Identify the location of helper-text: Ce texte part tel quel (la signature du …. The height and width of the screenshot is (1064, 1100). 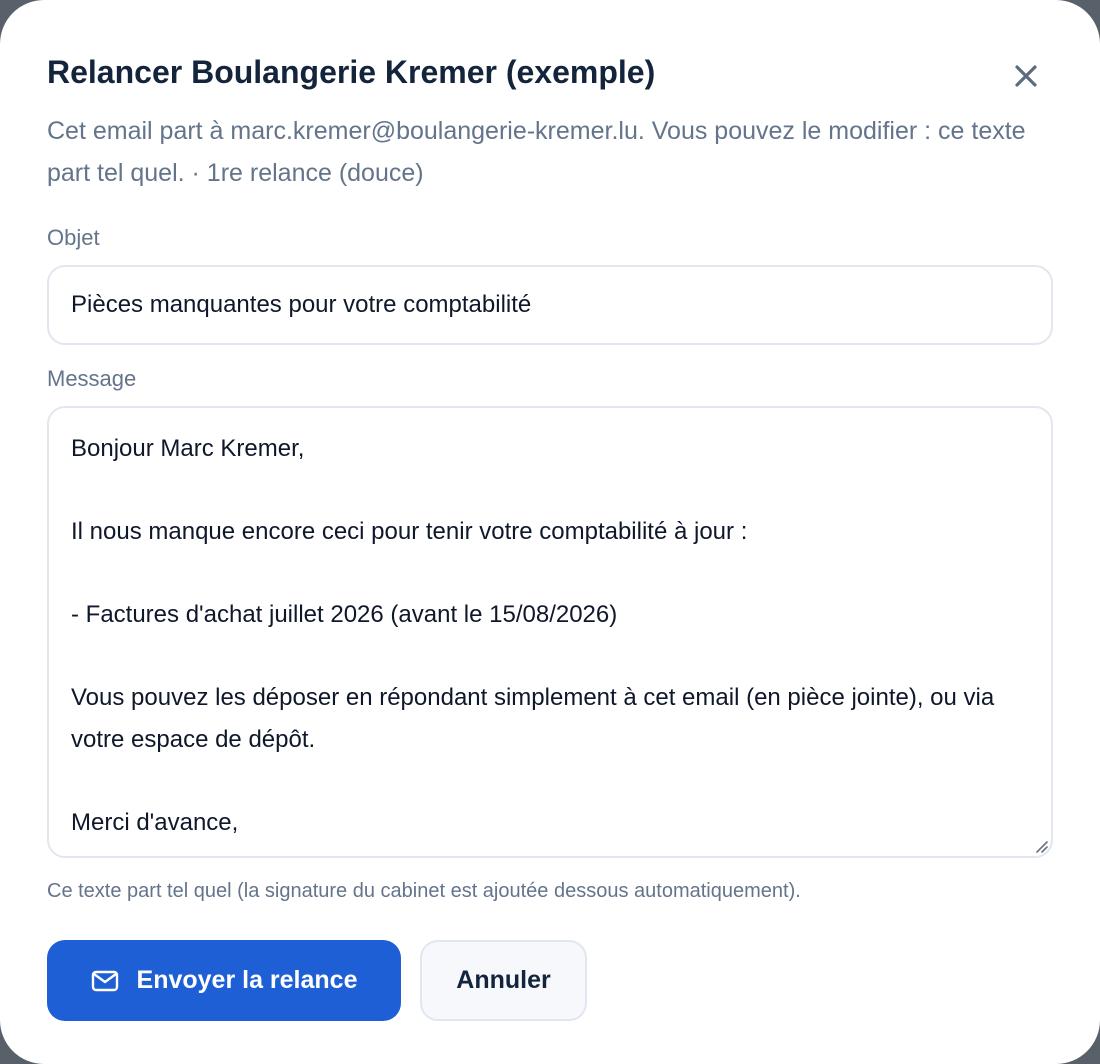
(424, 891).